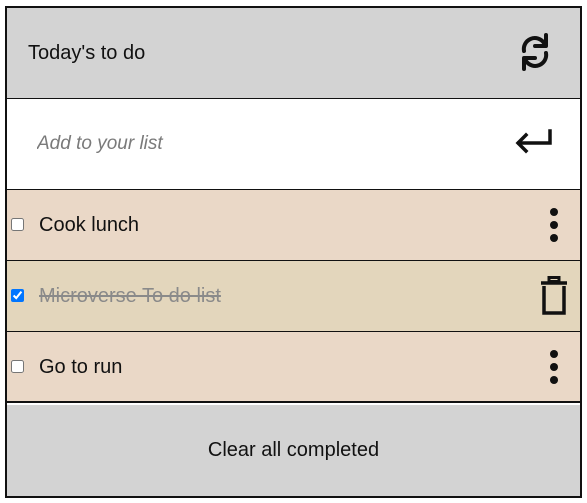 This screenshot has width=587, height=503. What do you see at coordinates (80, 367) in the screenshot?
I see `todo-label: Go to run` at bounding box center [80, 367].